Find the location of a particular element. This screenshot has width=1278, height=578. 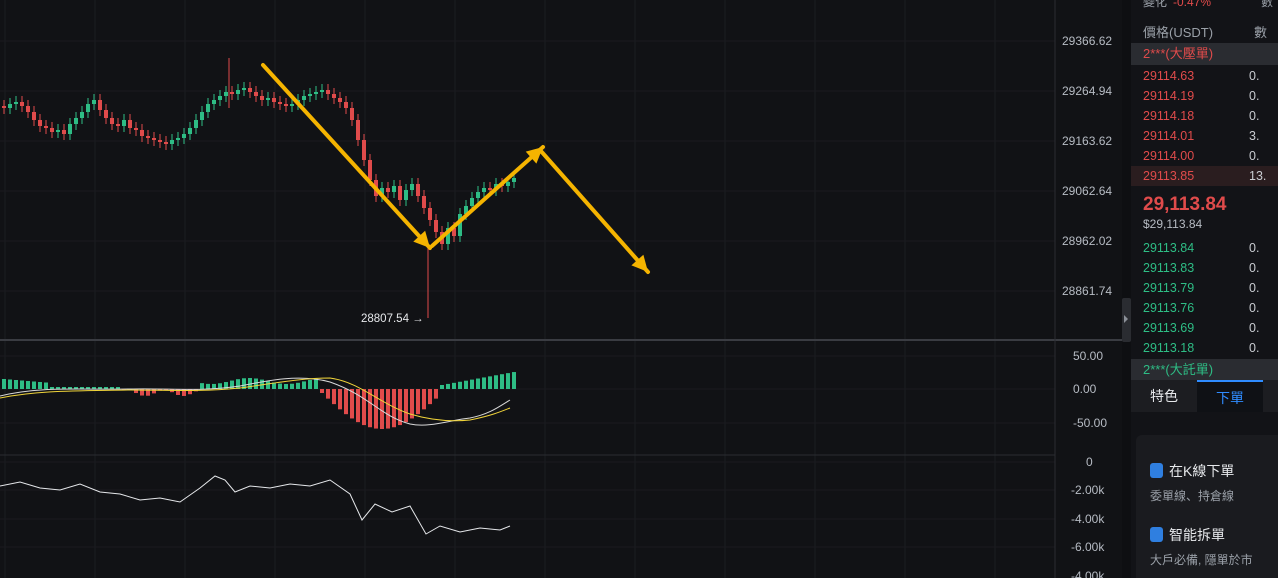

ask-row: 29114.00 0. is located at coordinates (1204, 156).